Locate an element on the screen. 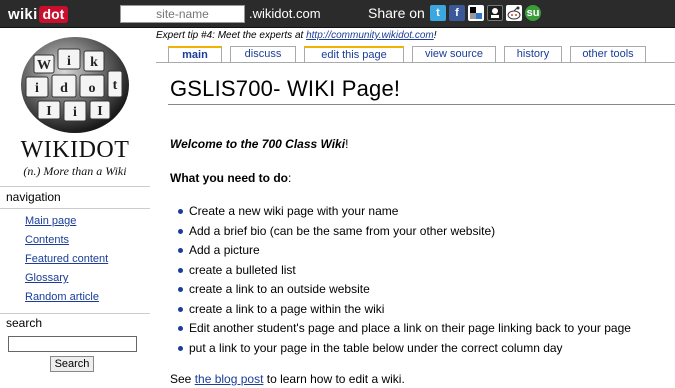  svg-text: k is located at coordinates (94, 62).